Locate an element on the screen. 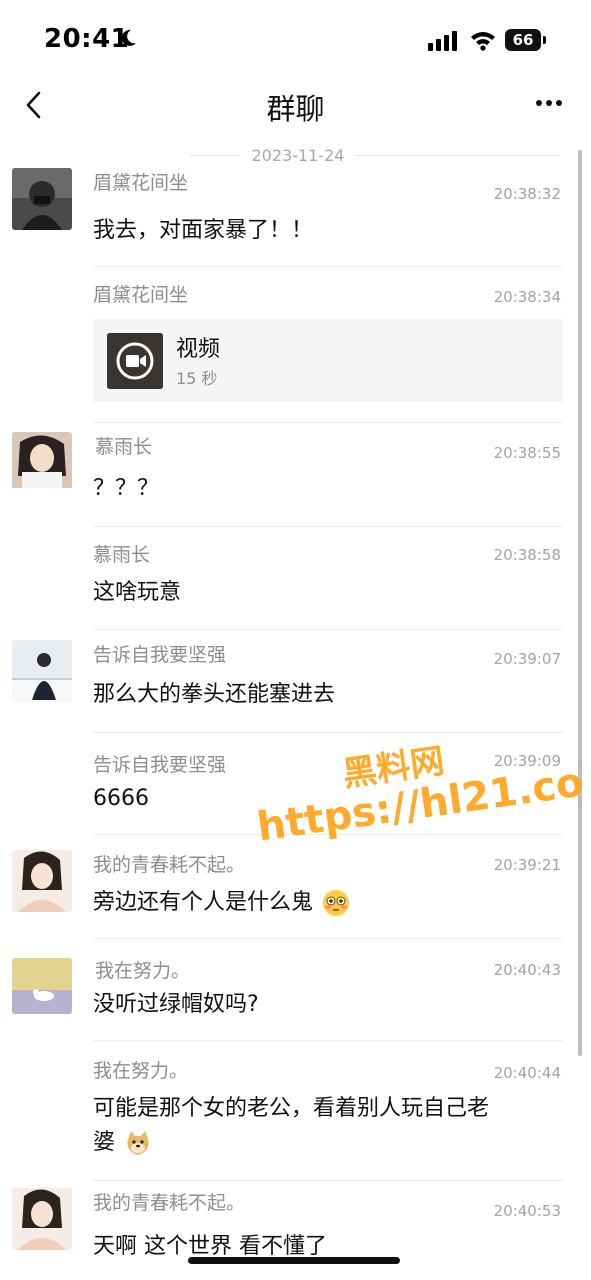 The height and width of the screenshot is (1280, 591). message-text: 我去，对面家暴了！！ is located at coordinates (203, 230).